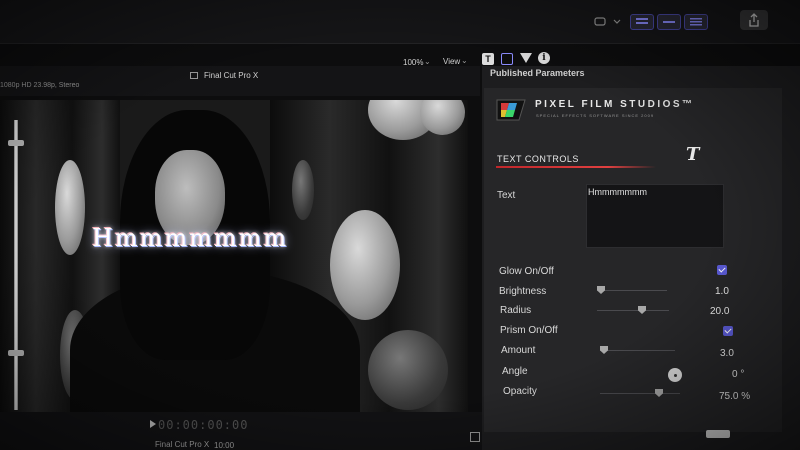 This screenshot has height=450, width=800. Describe the element at coordinates (190, 238) in the screenshot. I see `title-overlay-text: Hmmmmmmm` at that location.